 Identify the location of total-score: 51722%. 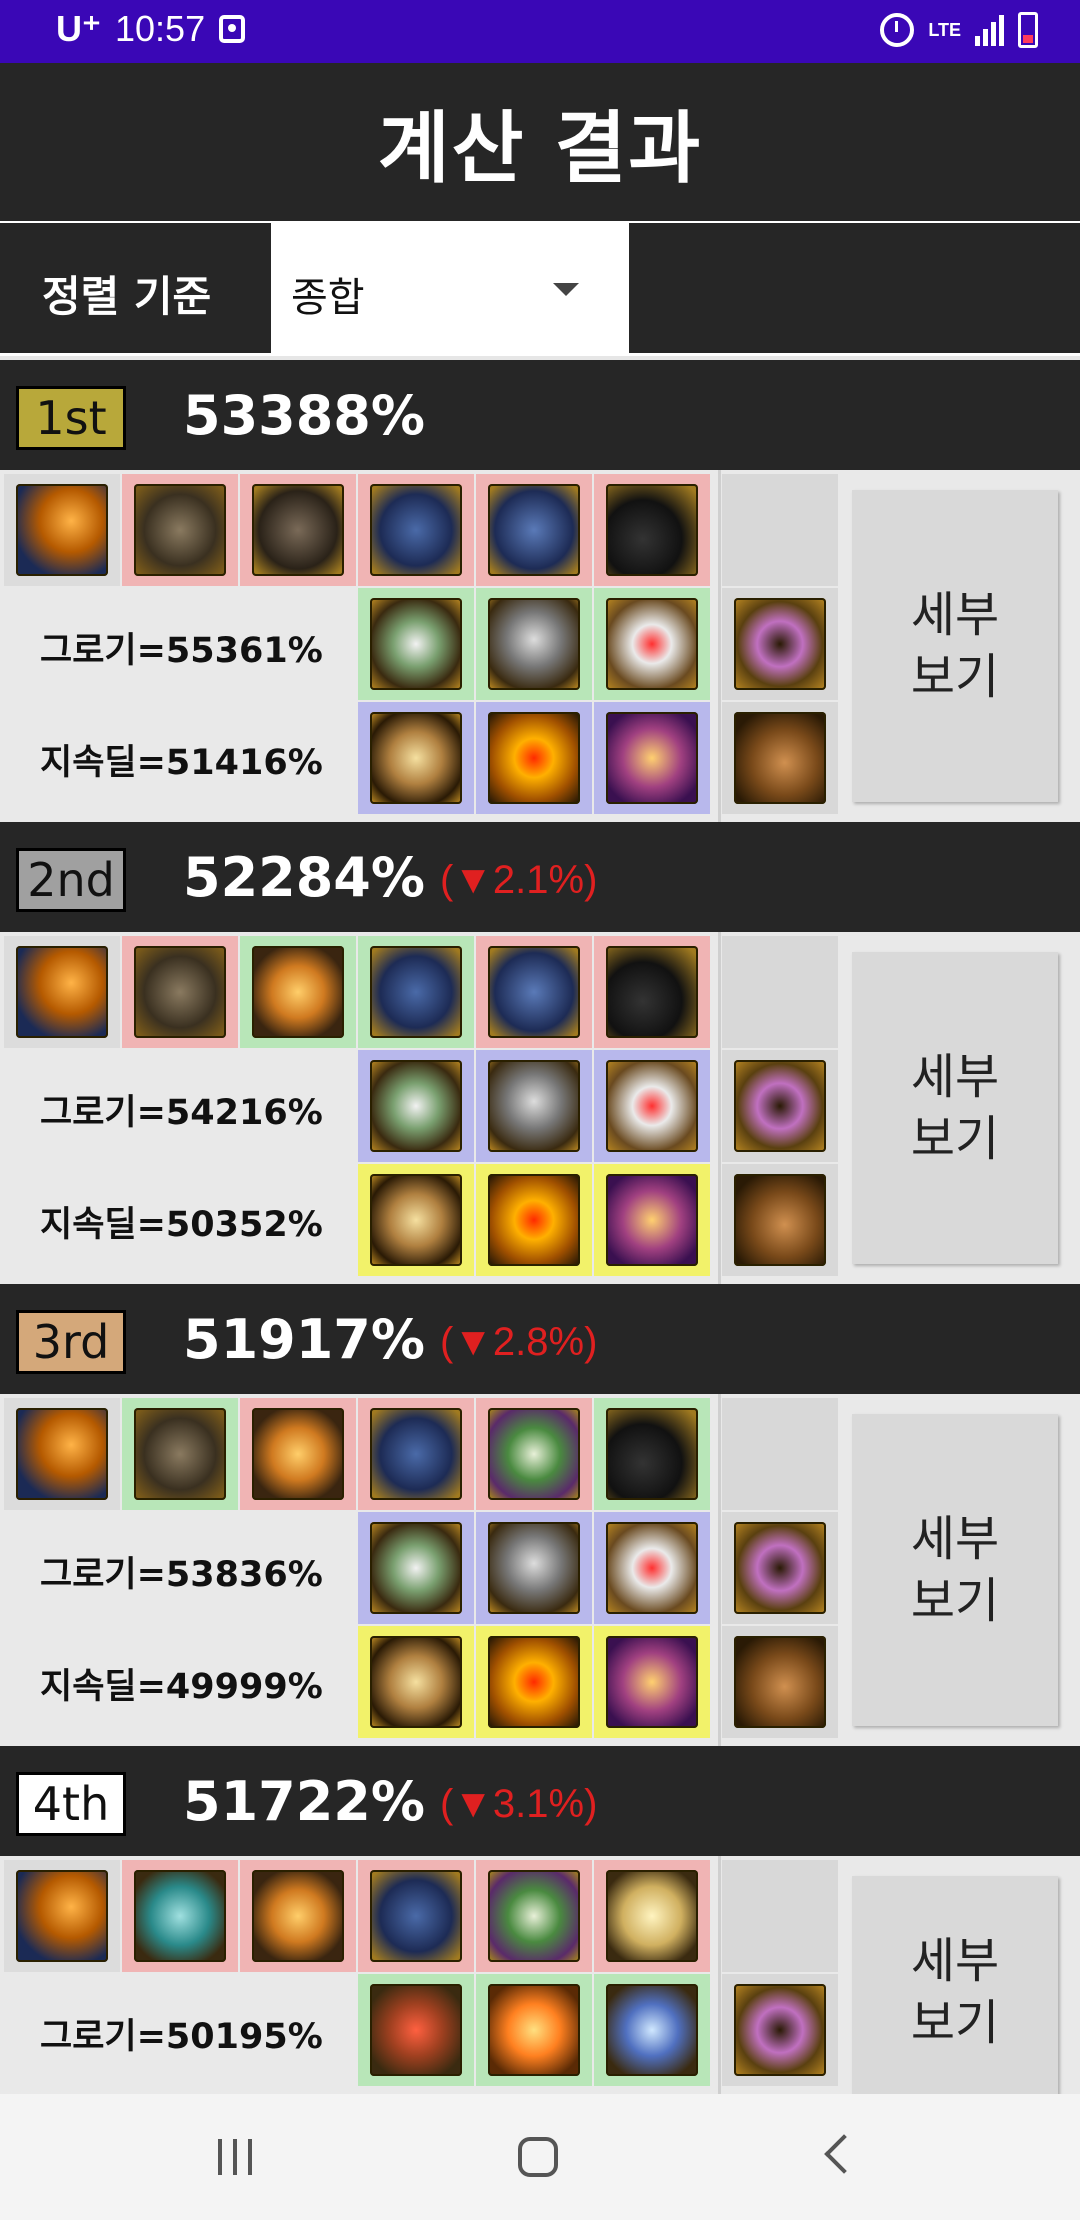
(304, 1801).